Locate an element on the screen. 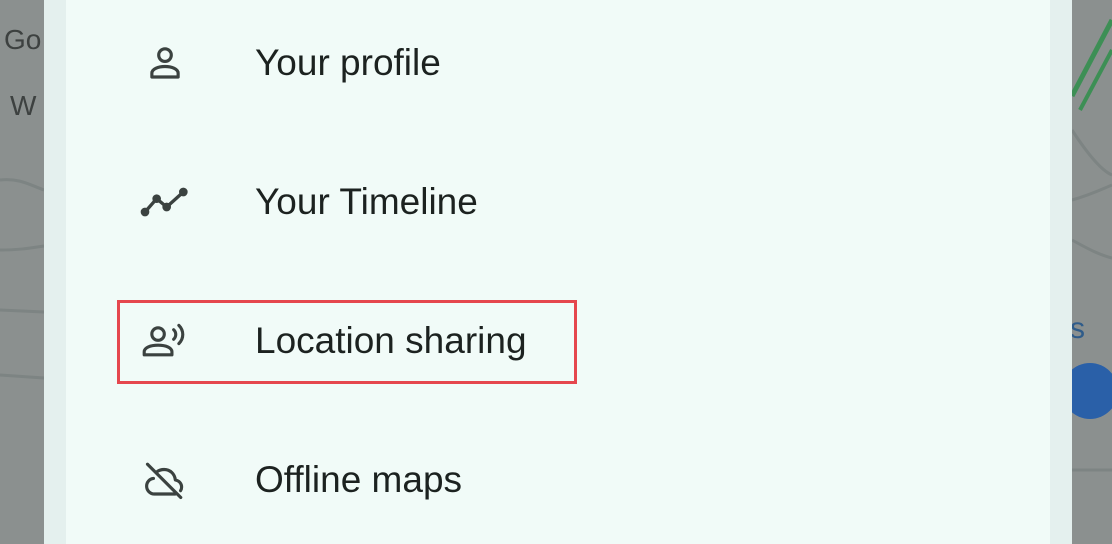  timeline-icon is located at coordinates (165, 202).